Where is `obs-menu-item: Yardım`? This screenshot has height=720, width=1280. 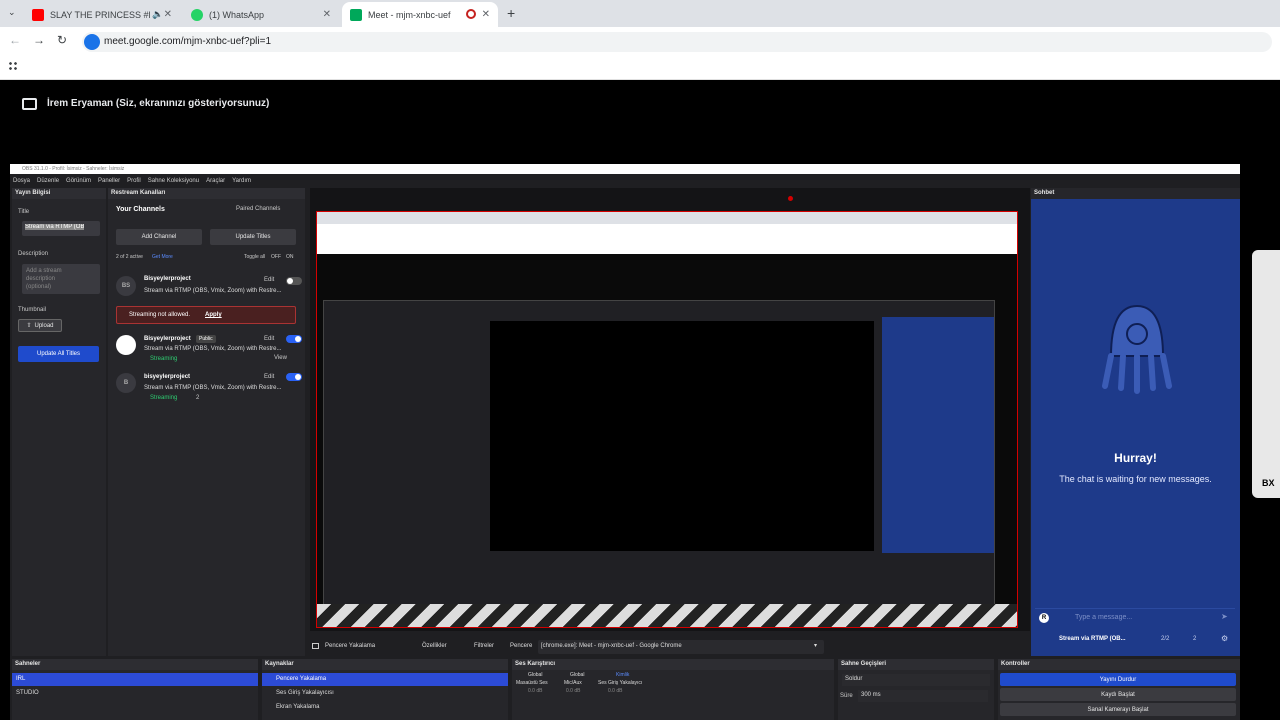 obs-menu-item: Yardım is located at coordinates (241, 181).